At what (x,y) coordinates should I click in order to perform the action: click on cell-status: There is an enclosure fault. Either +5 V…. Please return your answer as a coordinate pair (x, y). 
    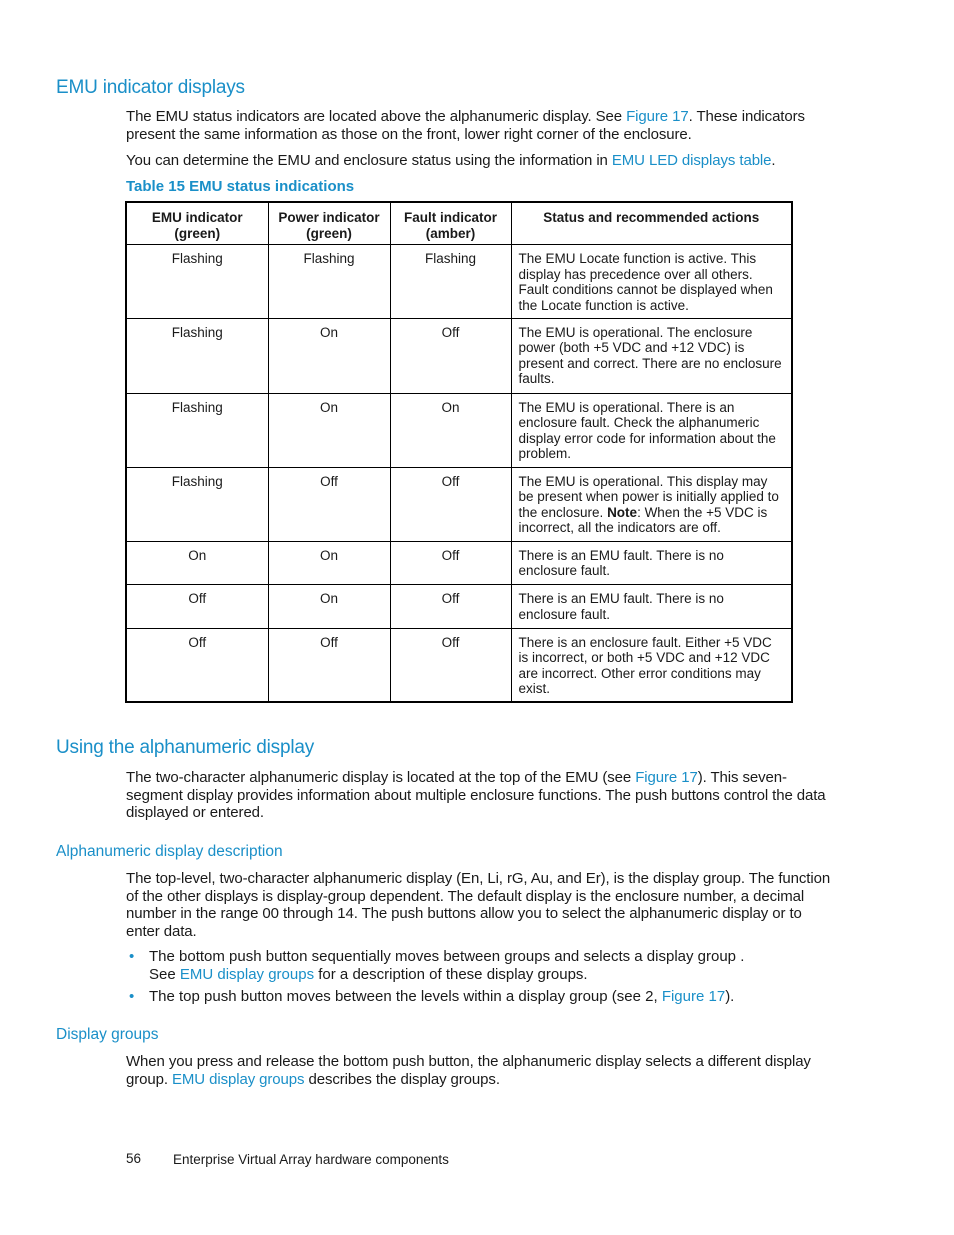
    Looking at the image, I should click on (651, 665).